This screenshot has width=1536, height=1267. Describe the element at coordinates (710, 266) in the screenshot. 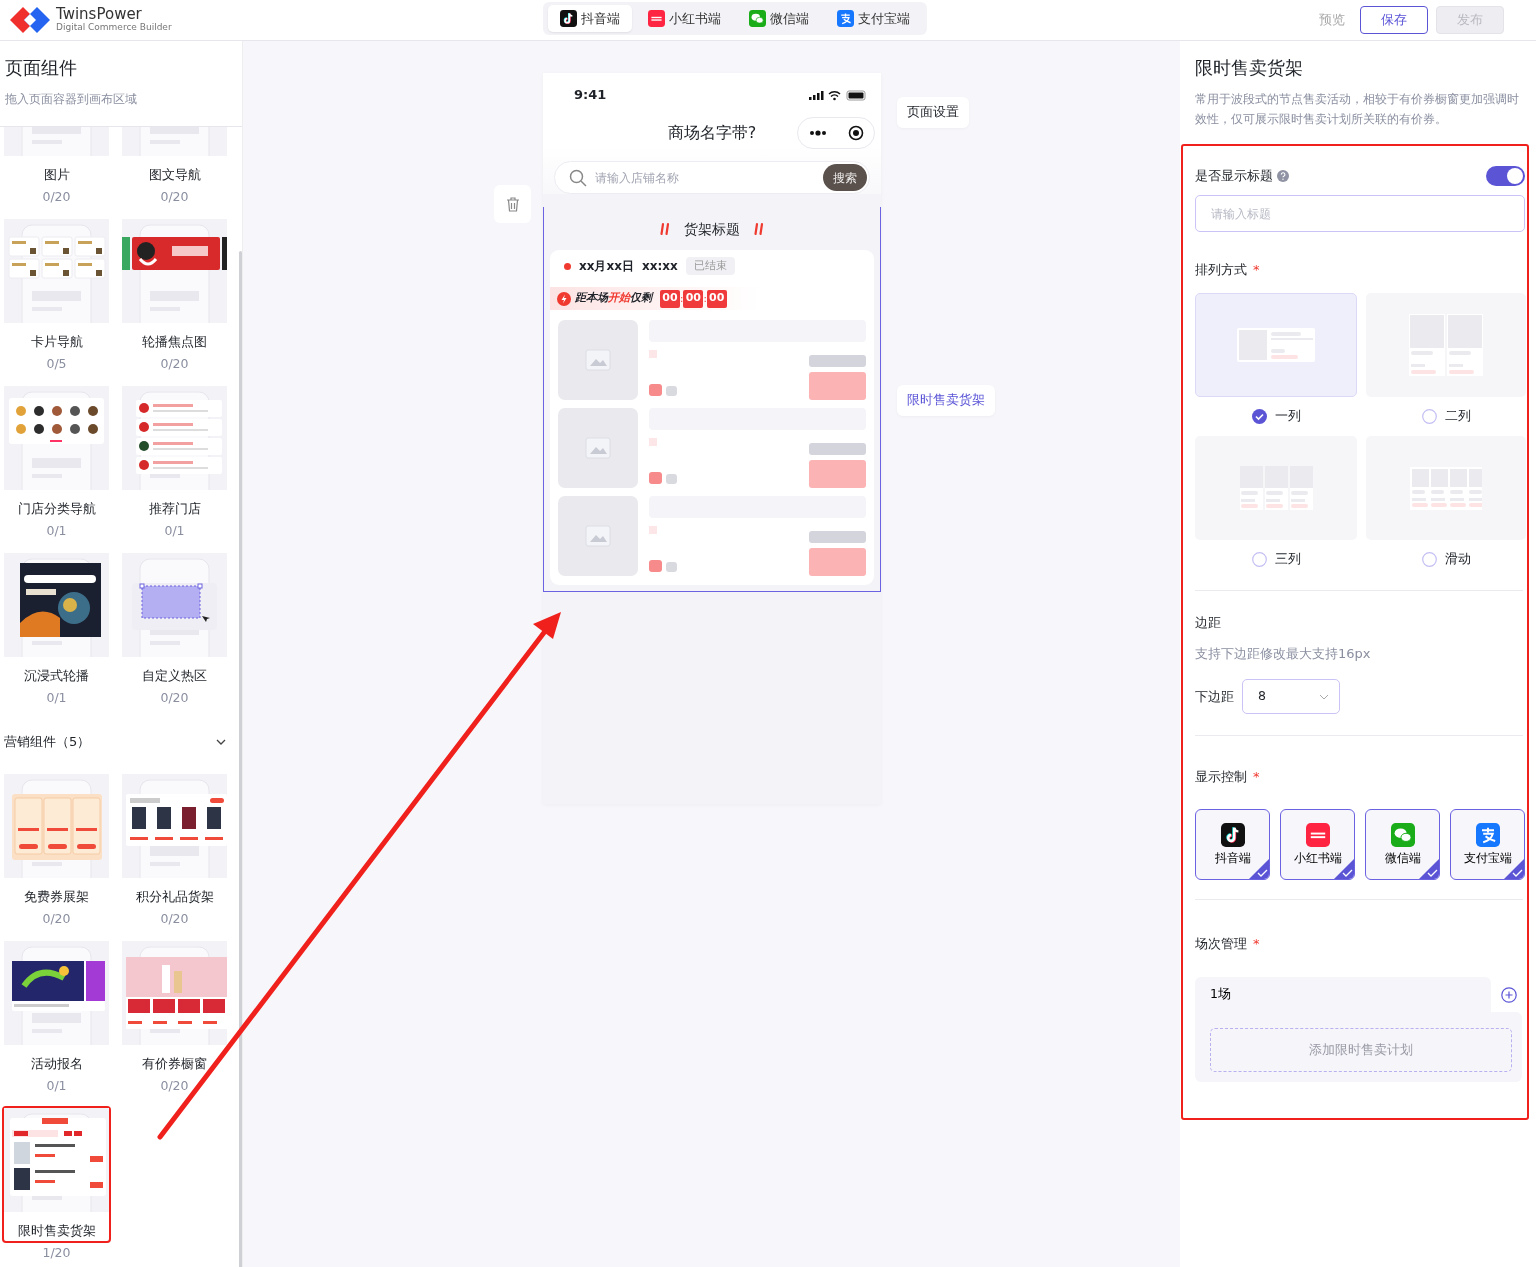

I see `status-tag: 已结束` at that location.